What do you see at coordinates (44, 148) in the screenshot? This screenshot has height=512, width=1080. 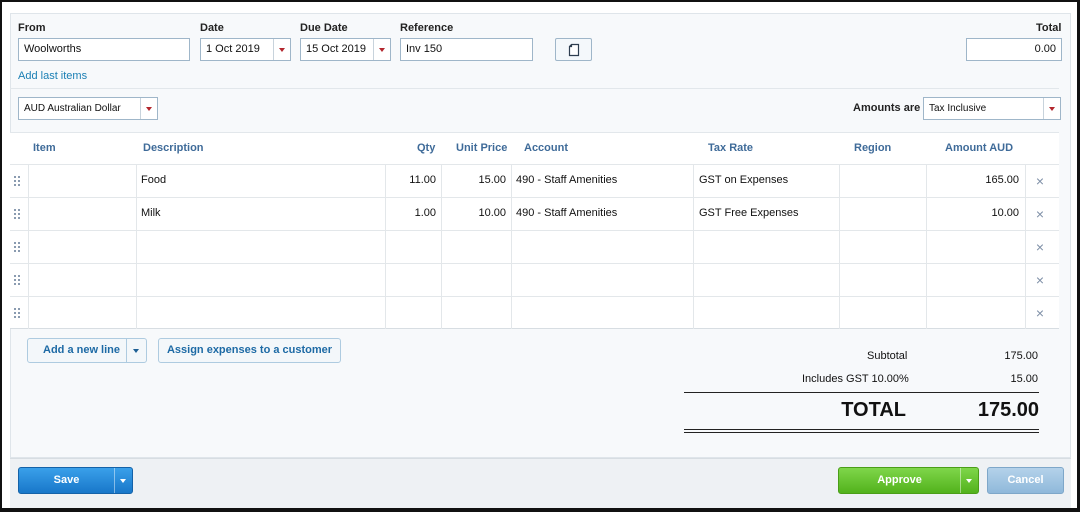 I see `column-header-item: Item` at bounding box center [44, 148].